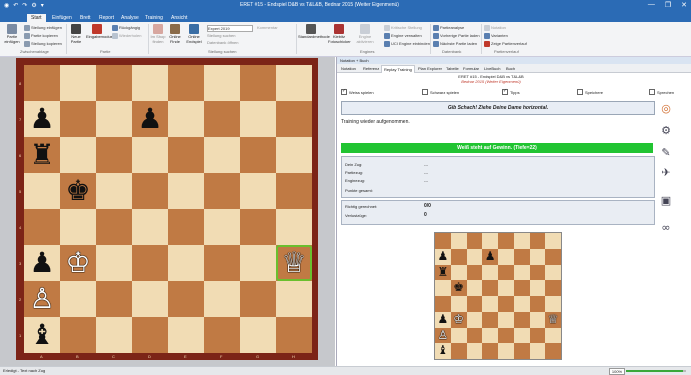 This screenshot has width=691, height=375. What do you see at coordinates (505, 44) in the screenshot?
I see `show-history-button: Zeige Partienverlauf` at bounding box center [505, 44].